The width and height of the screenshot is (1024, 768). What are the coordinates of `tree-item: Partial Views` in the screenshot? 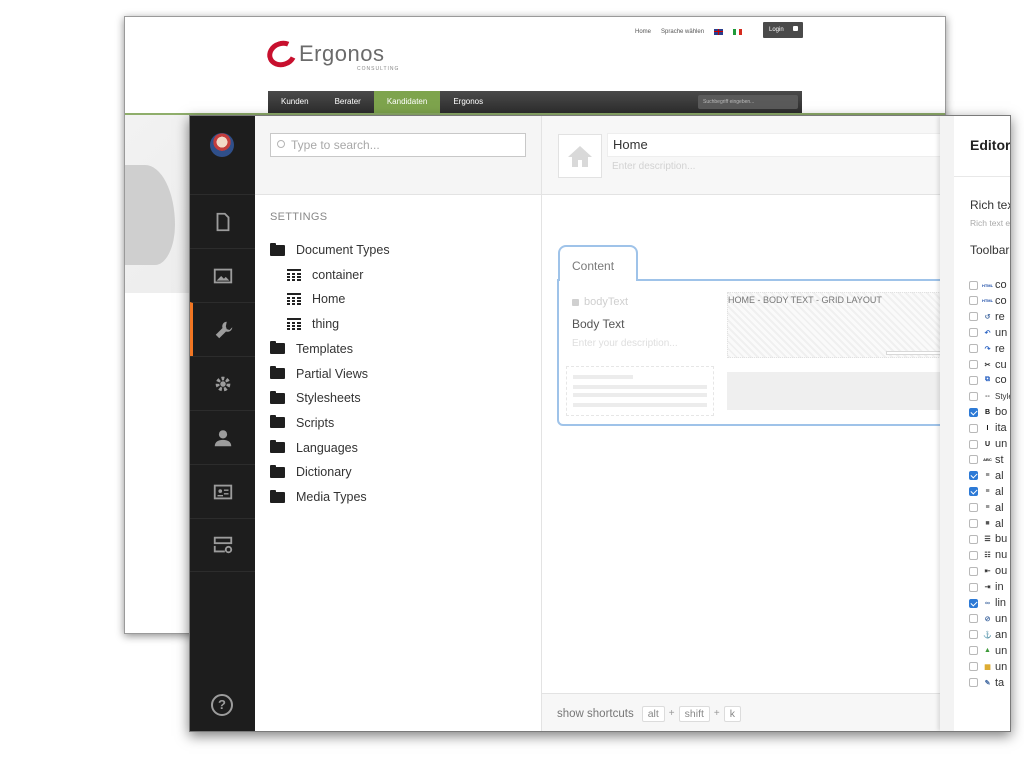 It's located at (319, 374).